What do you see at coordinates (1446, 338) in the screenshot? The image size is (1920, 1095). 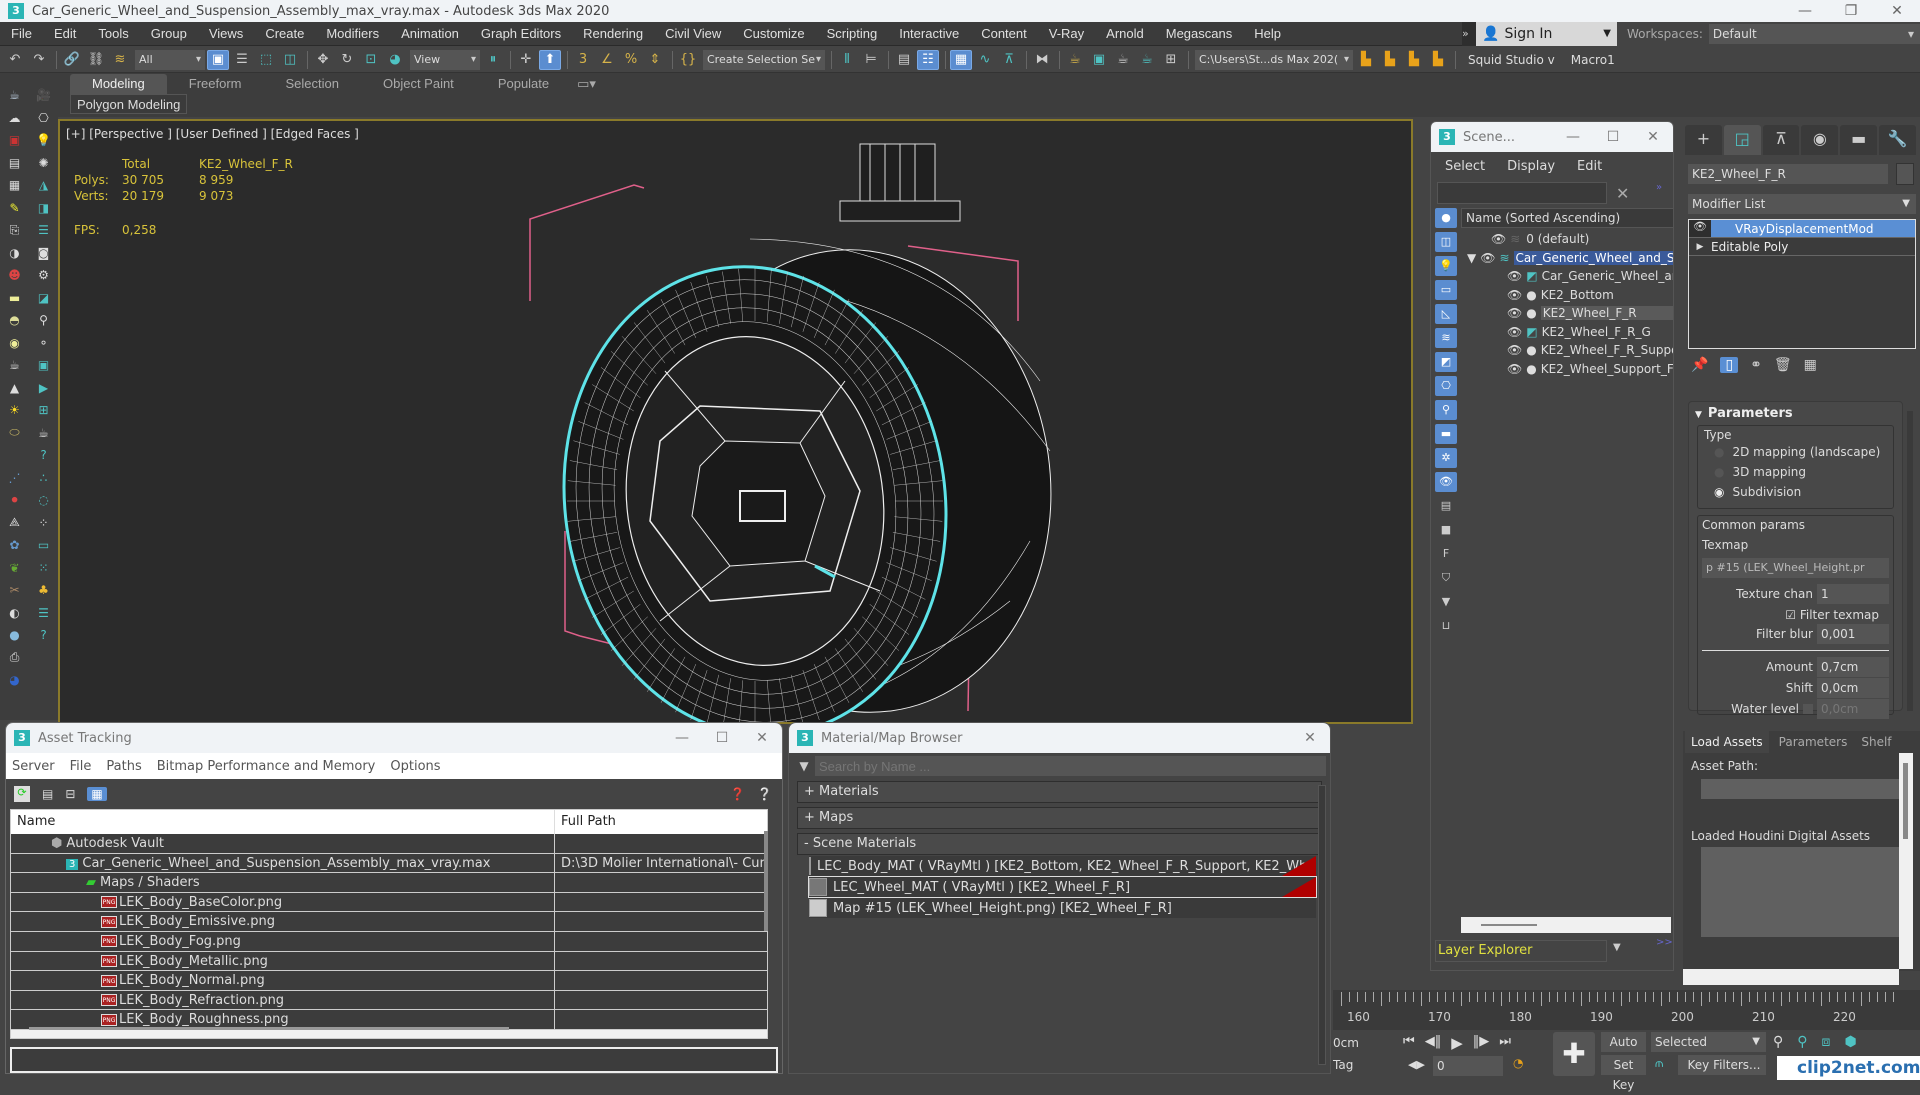 I see `display-spacewarps-icon: ≋` at bounding box center [1446, 338].